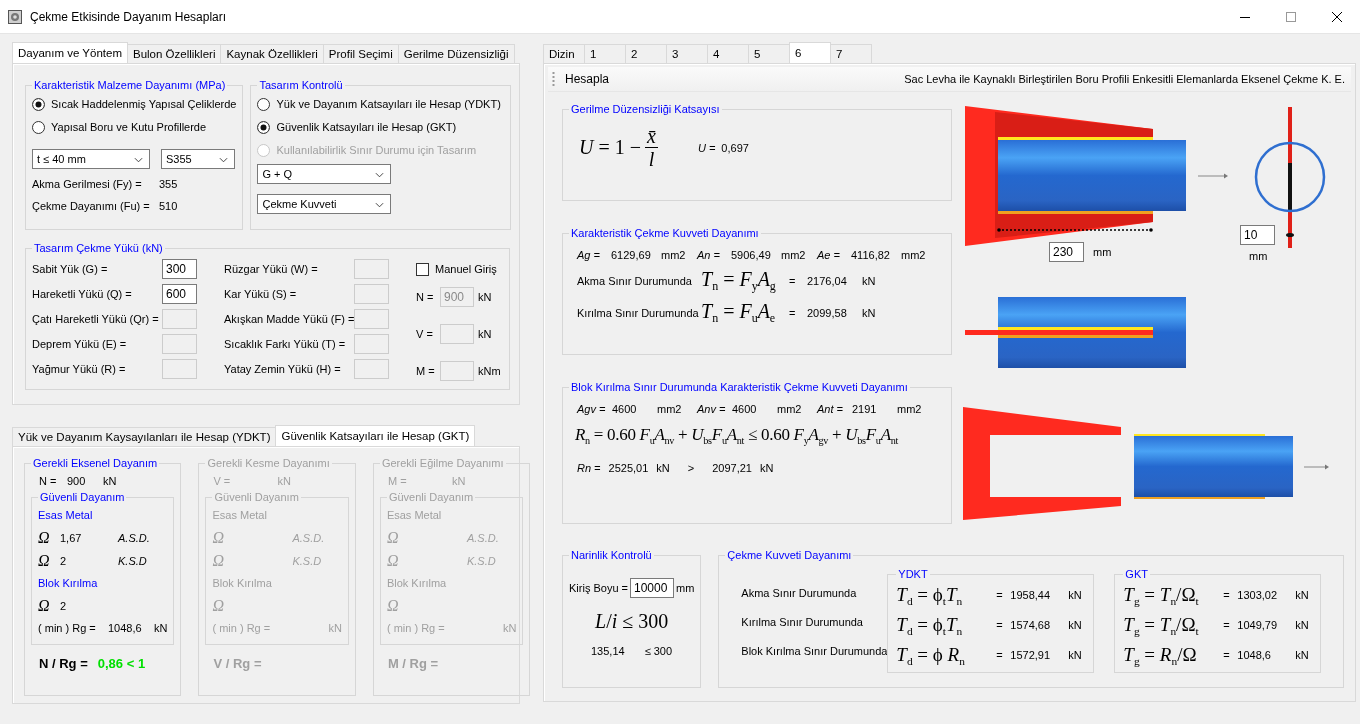 The image size is (1360, 724). Describe the element at coordinates (285, 344) in the screenshot. I see `load-label: Sıcaklık Farkı Yükü (T) =` at that location.